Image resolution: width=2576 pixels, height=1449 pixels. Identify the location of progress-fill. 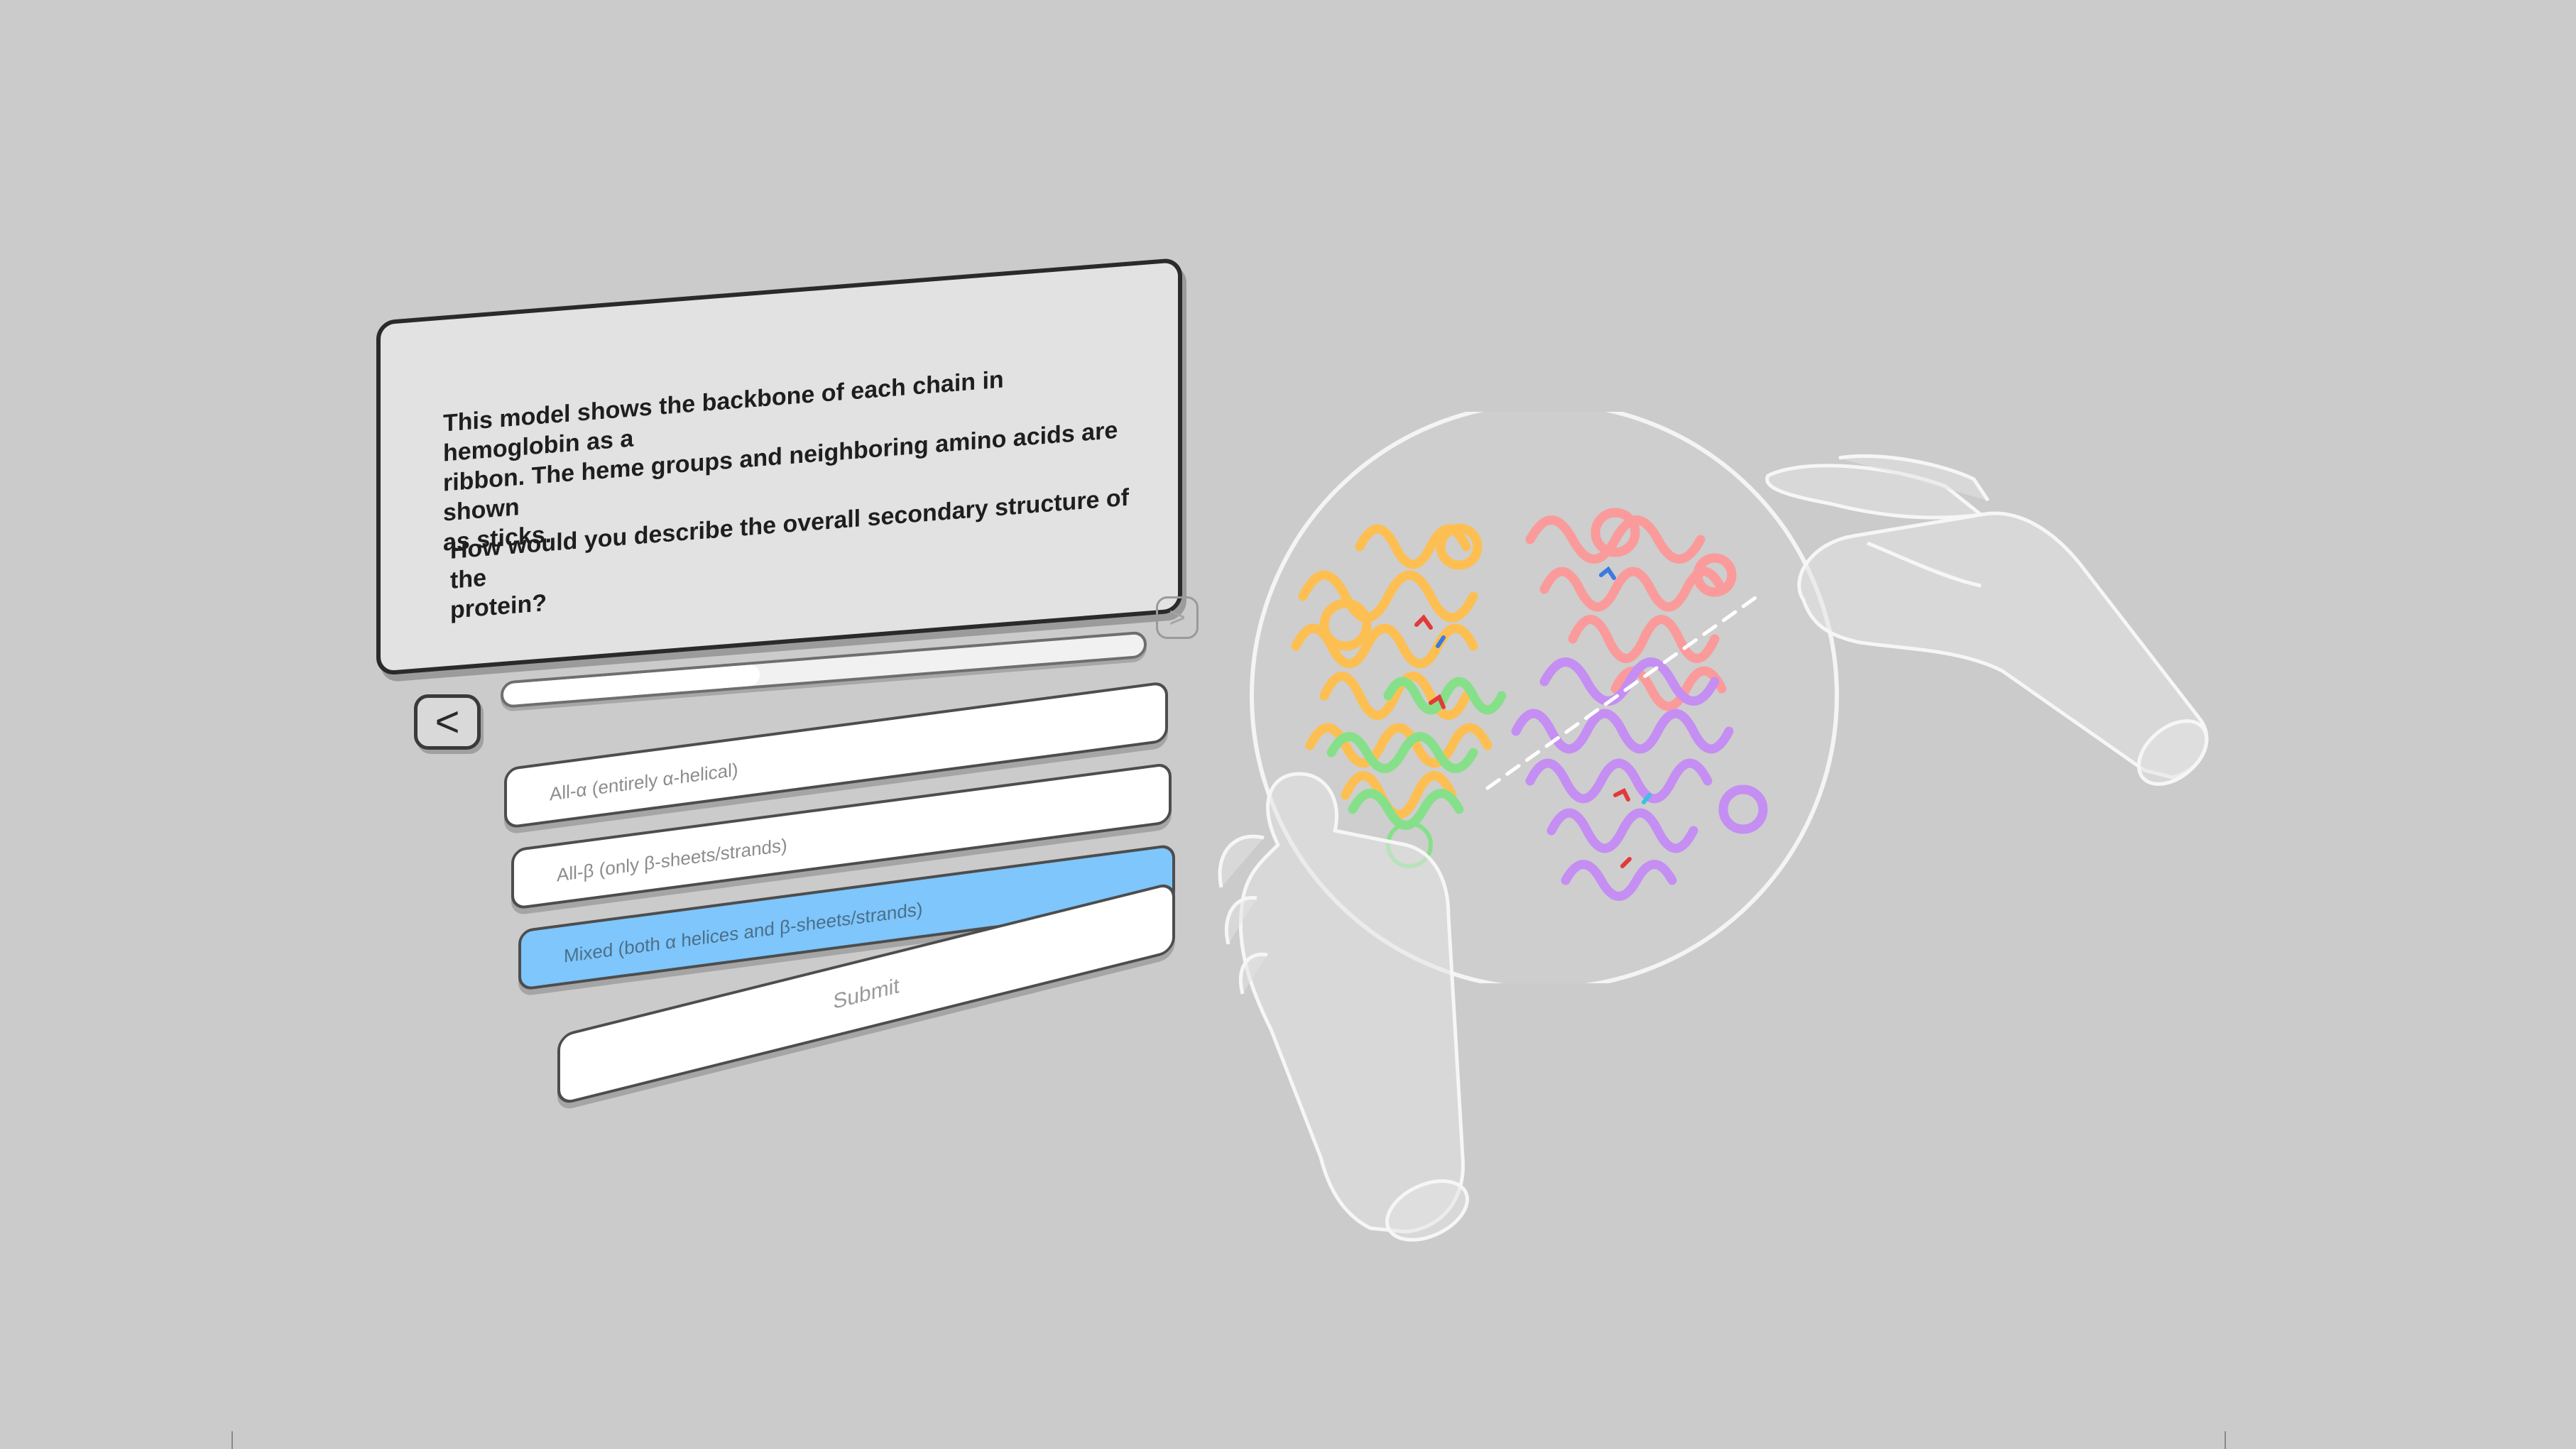
(631, 685).